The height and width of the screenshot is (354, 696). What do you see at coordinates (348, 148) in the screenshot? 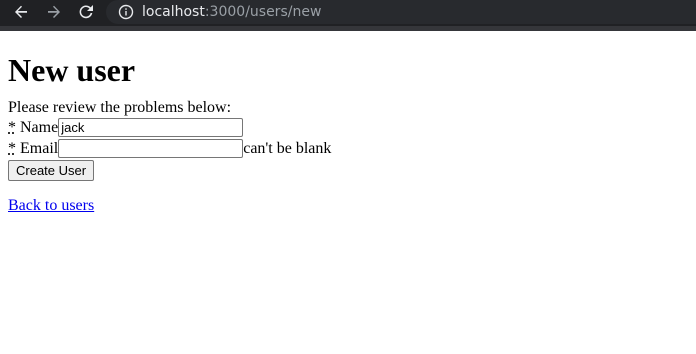
I see `email-field-row: * Email can't be blank` at bounding box center [348, 148].